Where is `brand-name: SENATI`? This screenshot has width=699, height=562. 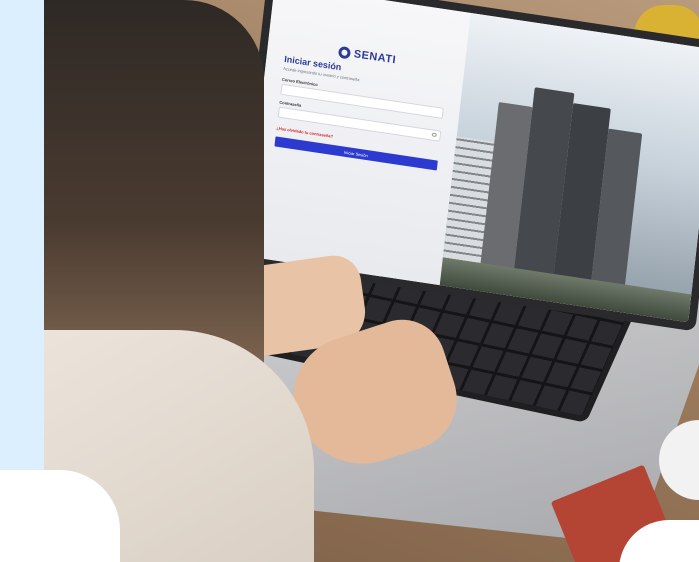
brand-name: SENATI is located at coordinates (375, 57).